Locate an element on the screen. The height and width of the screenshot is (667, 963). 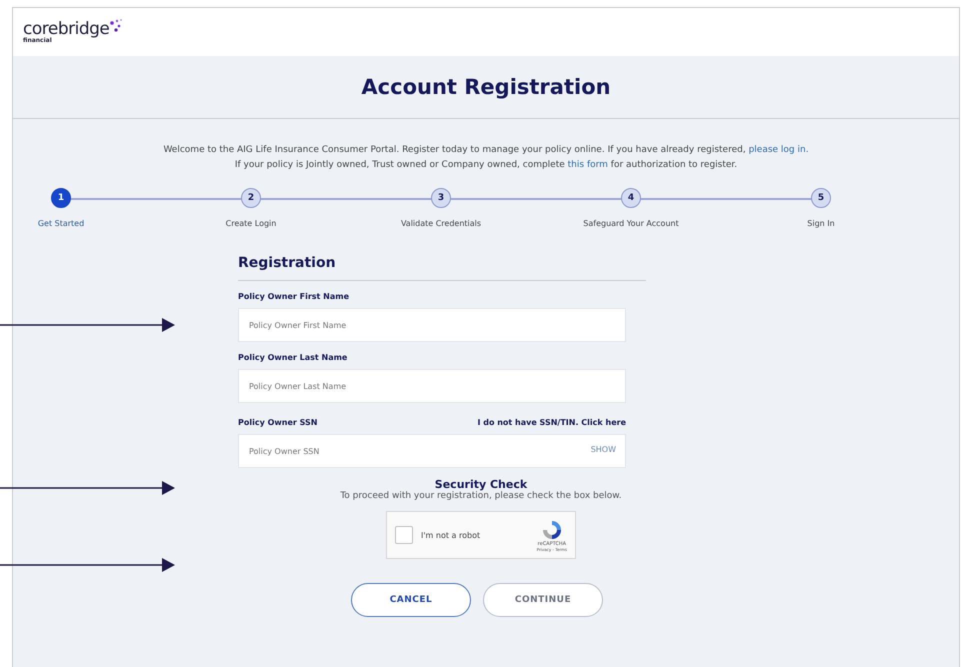
intro-text: Welcome to the AIG Life Insurance Consumer Portal. Register today to manage your policy online. If you have already registered, please log in. If your policy is Jointly owned, Trust owned or Company owned, complete this form for authorization to register. is located at coordinates (486, 158).